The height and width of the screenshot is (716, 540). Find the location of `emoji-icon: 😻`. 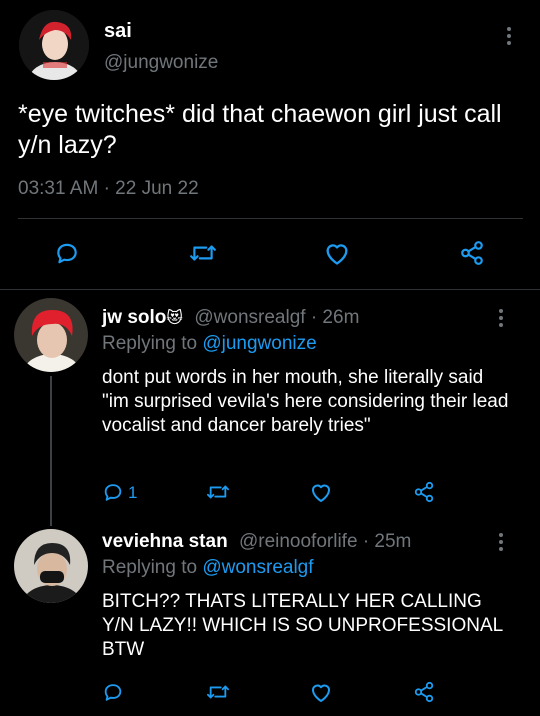

emoji-icon: 😻 is located at coordinates (175, 318).